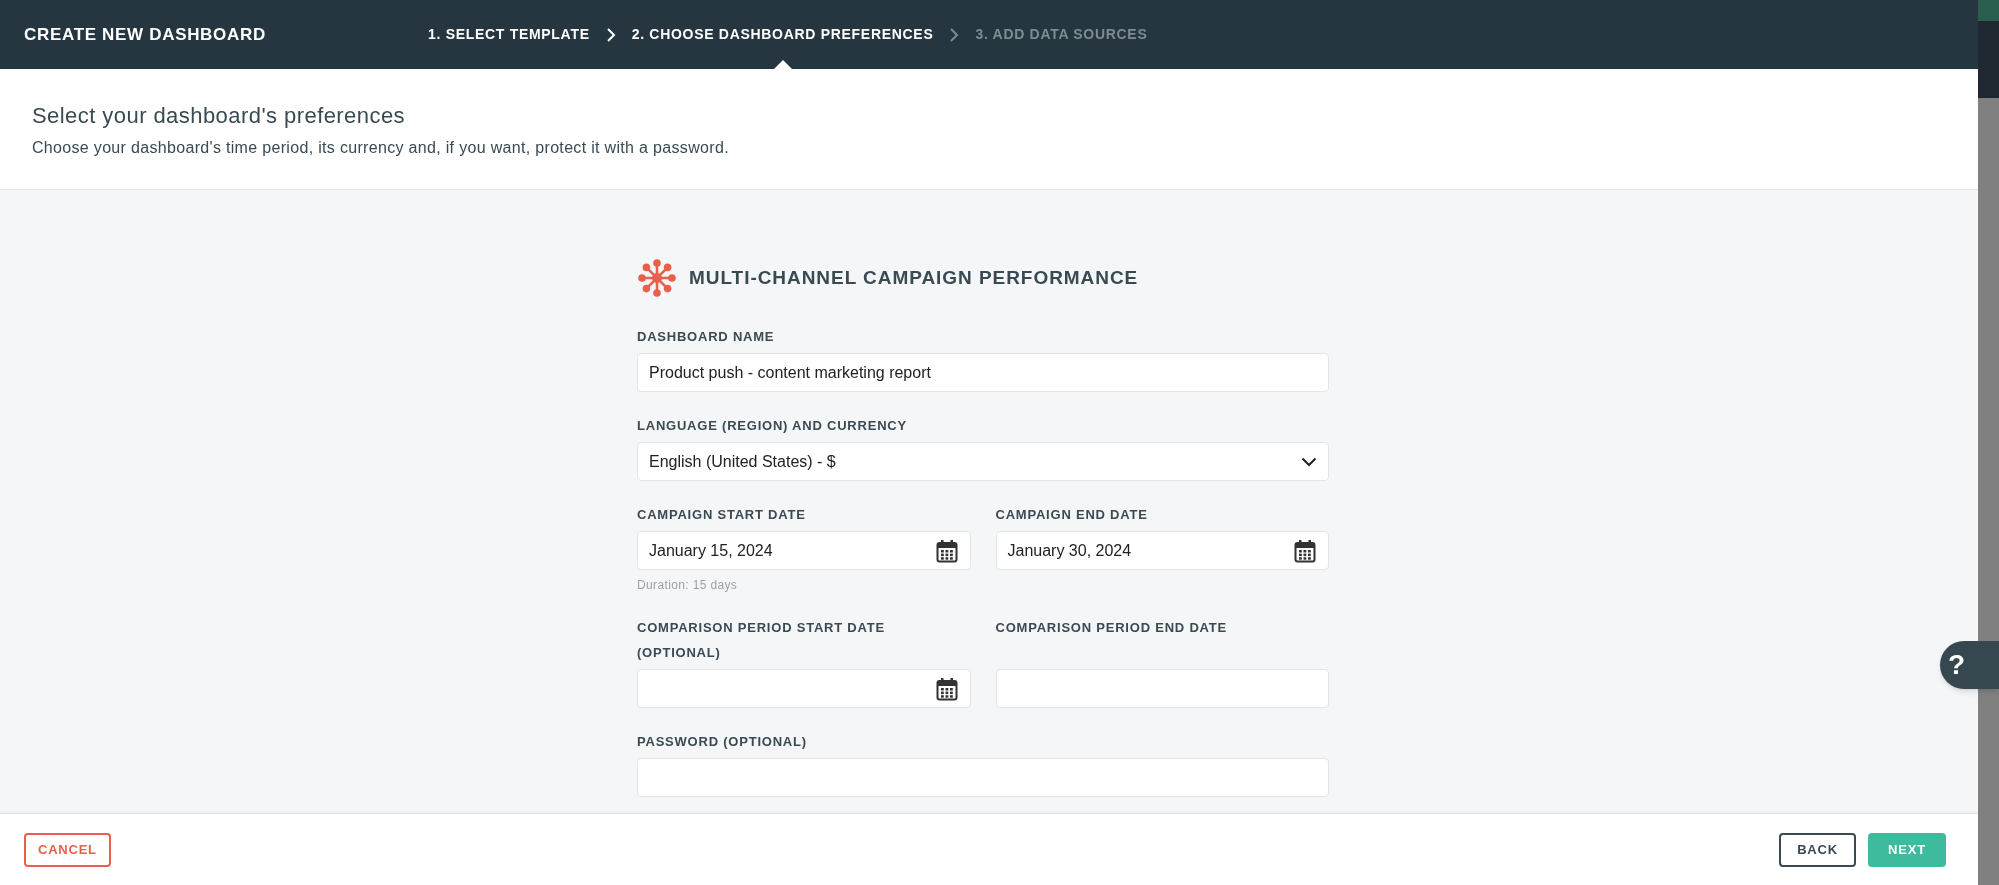 The image size is (1999, 885). I want to click on date-field: January 15, 2024, so click(804, 550).